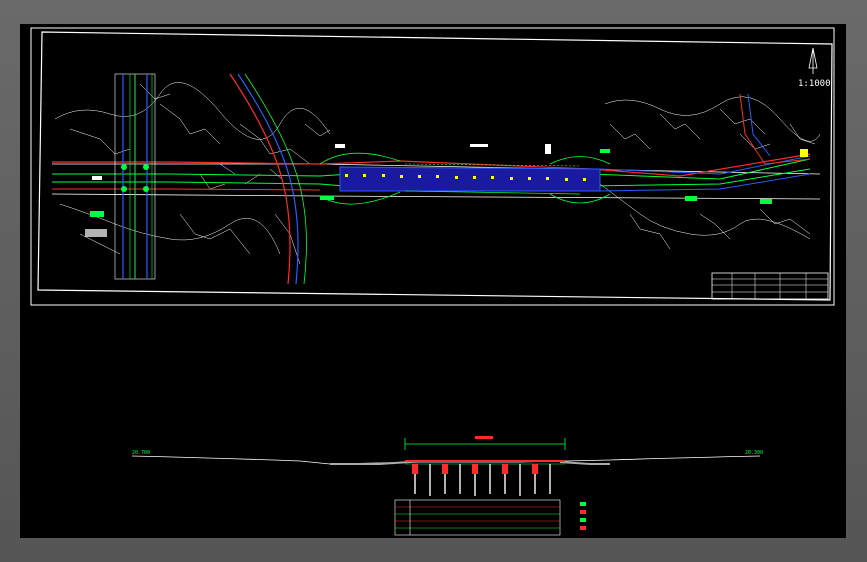  What do you see at coordinates (754, 453) in the screenshot?
I see `profile-right-elevation: 20.300` at bounding box center [754, 453].